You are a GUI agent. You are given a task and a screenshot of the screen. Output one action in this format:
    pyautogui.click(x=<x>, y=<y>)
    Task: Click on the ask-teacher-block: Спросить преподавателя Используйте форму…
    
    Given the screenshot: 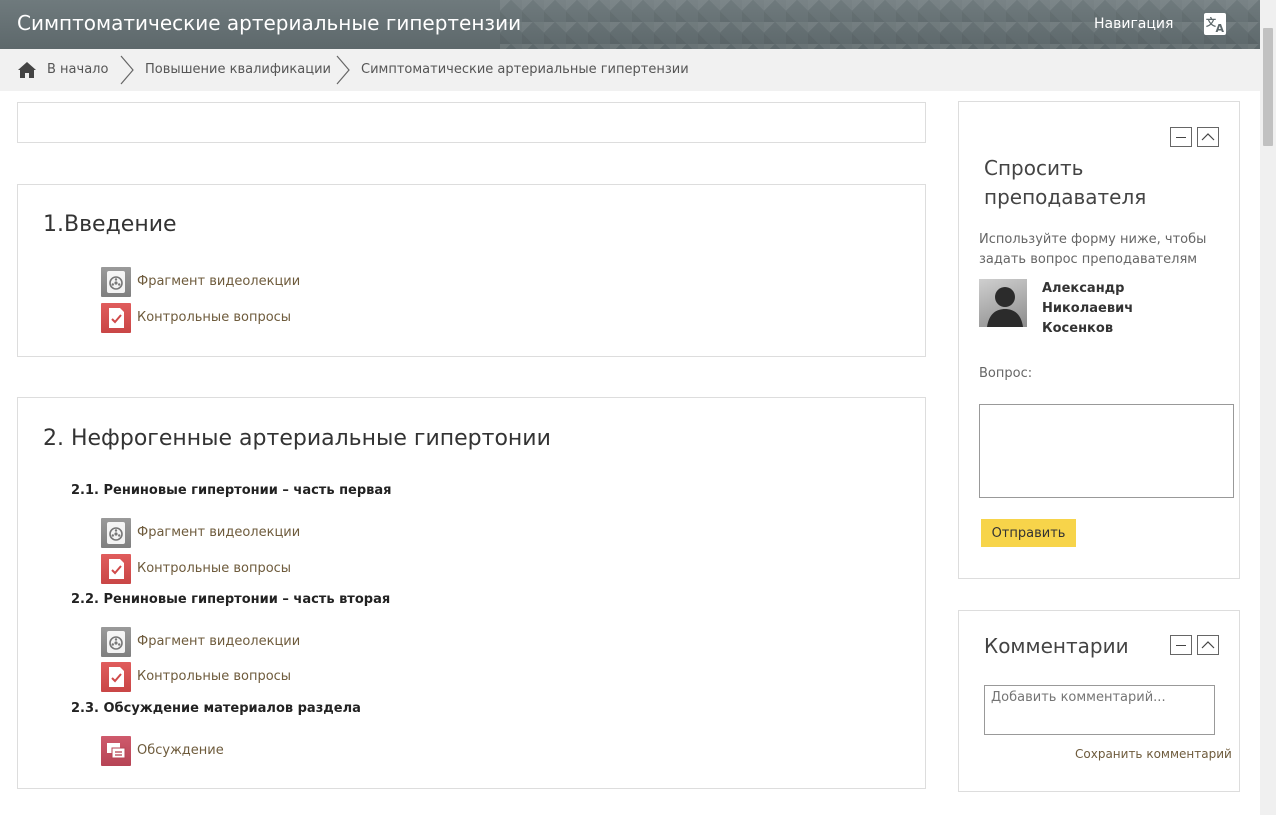 What is the action you would take?
    pyautogui.click(x=1099, y=340)
    